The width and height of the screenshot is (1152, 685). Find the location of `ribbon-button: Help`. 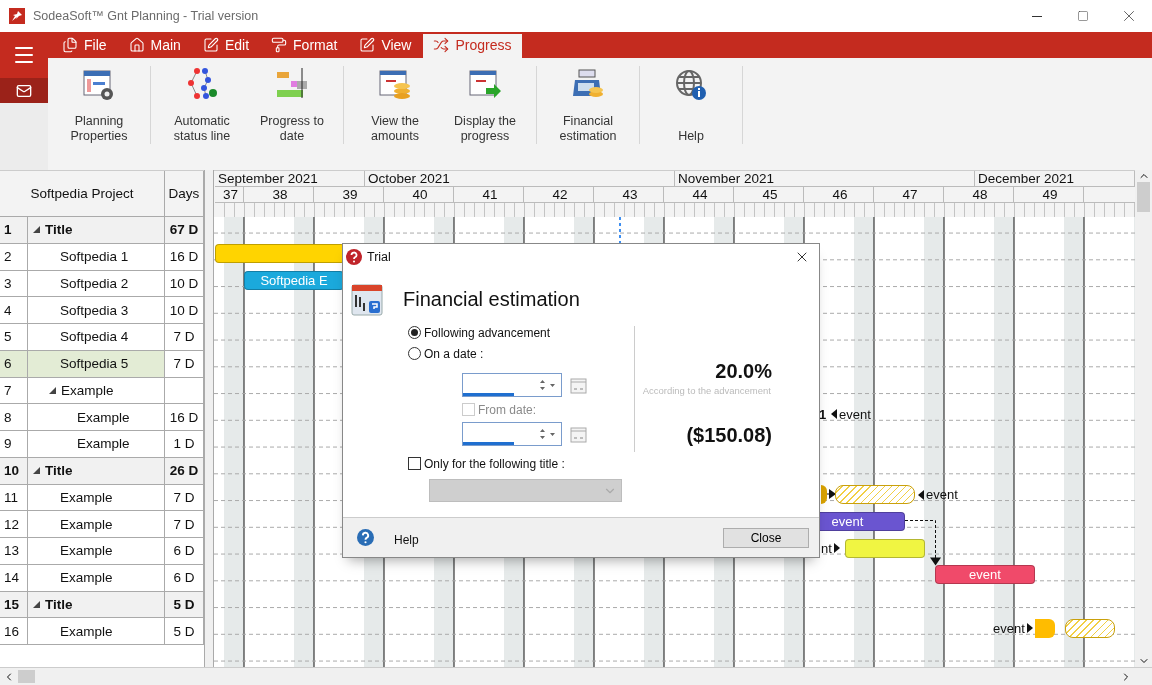

ribbon-button: Help is located at coordinates (691, 105).